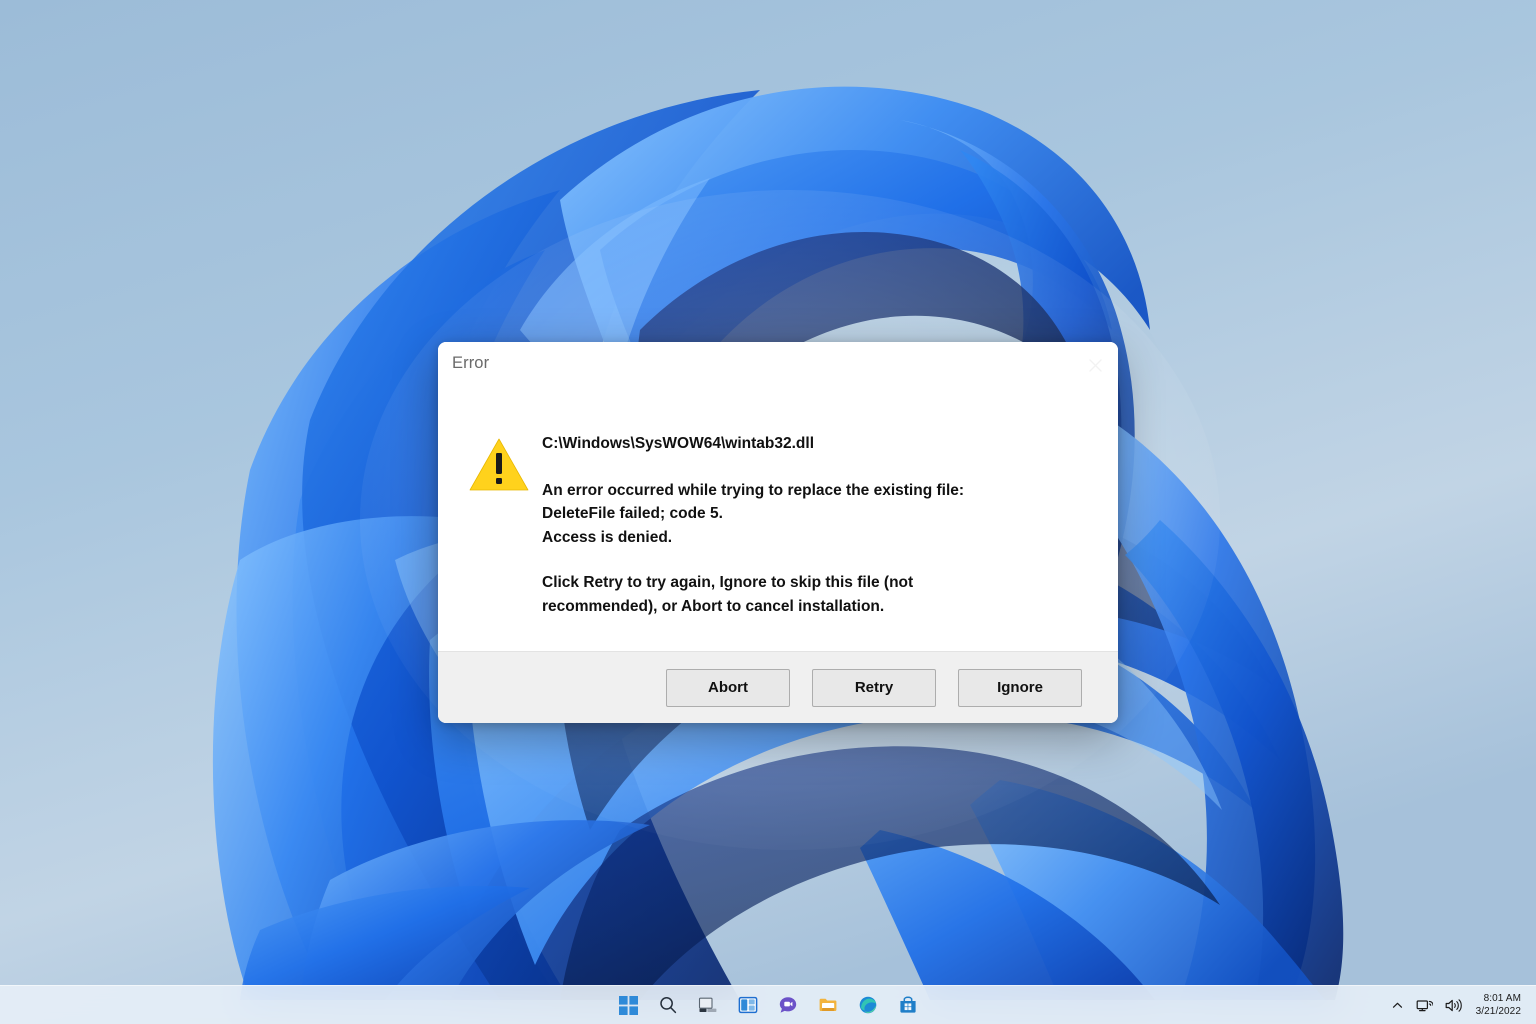 This screenshot has height=1024, width=1536. Describe the element at coordinates (1020, 687) in the screenshot. I see `ignore-button: Ignore` at that location.